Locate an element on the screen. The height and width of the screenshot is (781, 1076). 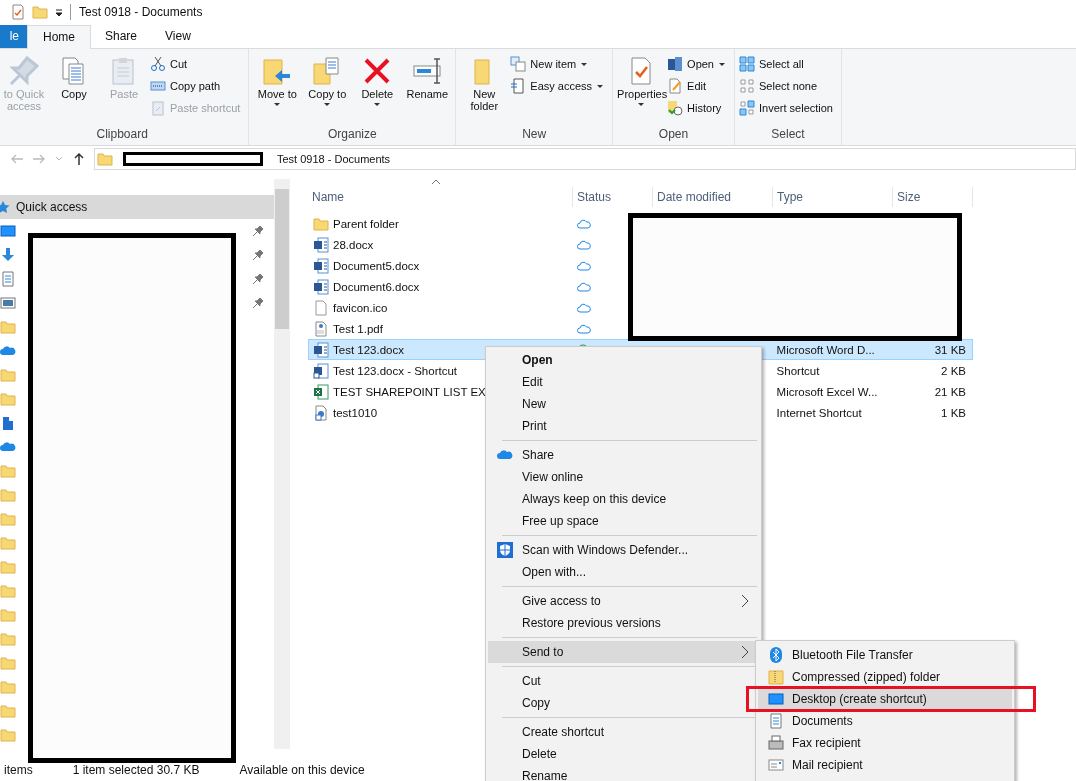
window-title: Test 0918 - Documents is located at coordinates (141, 12).